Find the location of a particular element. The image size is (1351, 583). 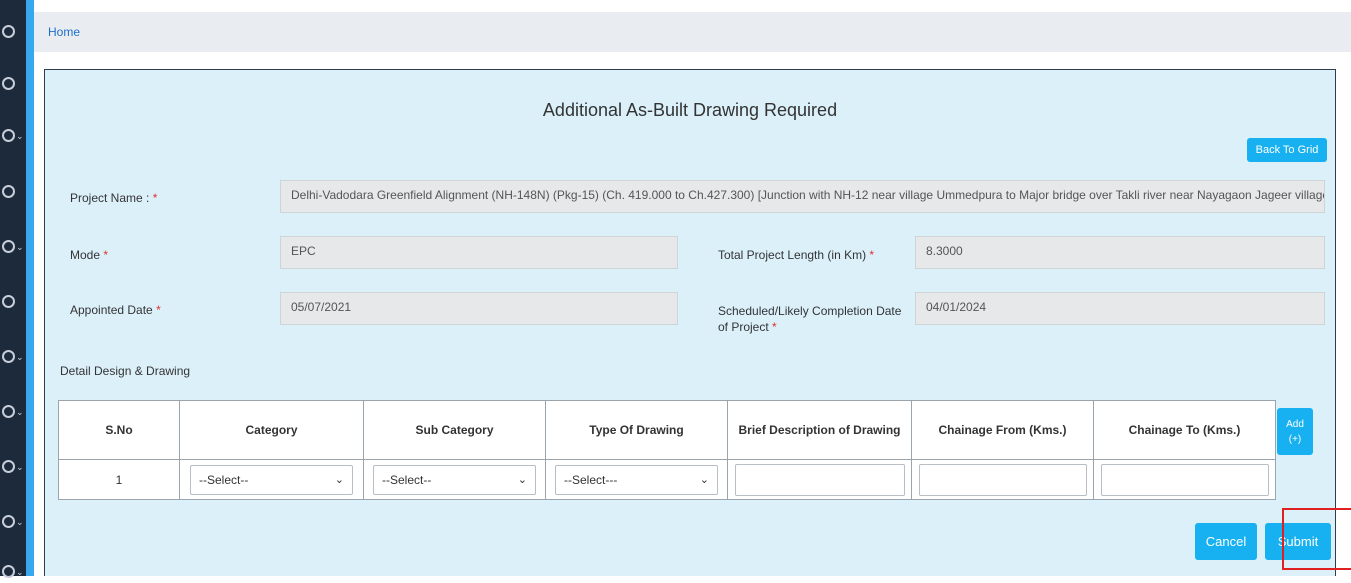

sidebar-gear-icon-8: ⌄ is located at coordinates (13, 411).